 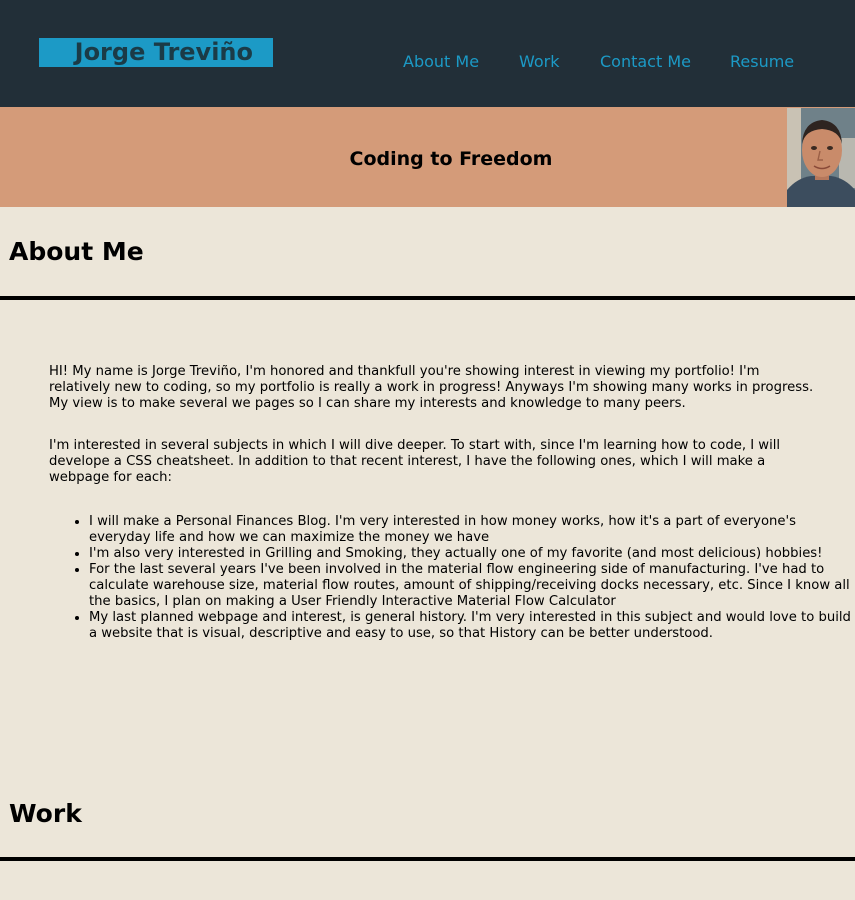 I want to click on site-brand: Jorge Treviño, so click(x=156, y=52).